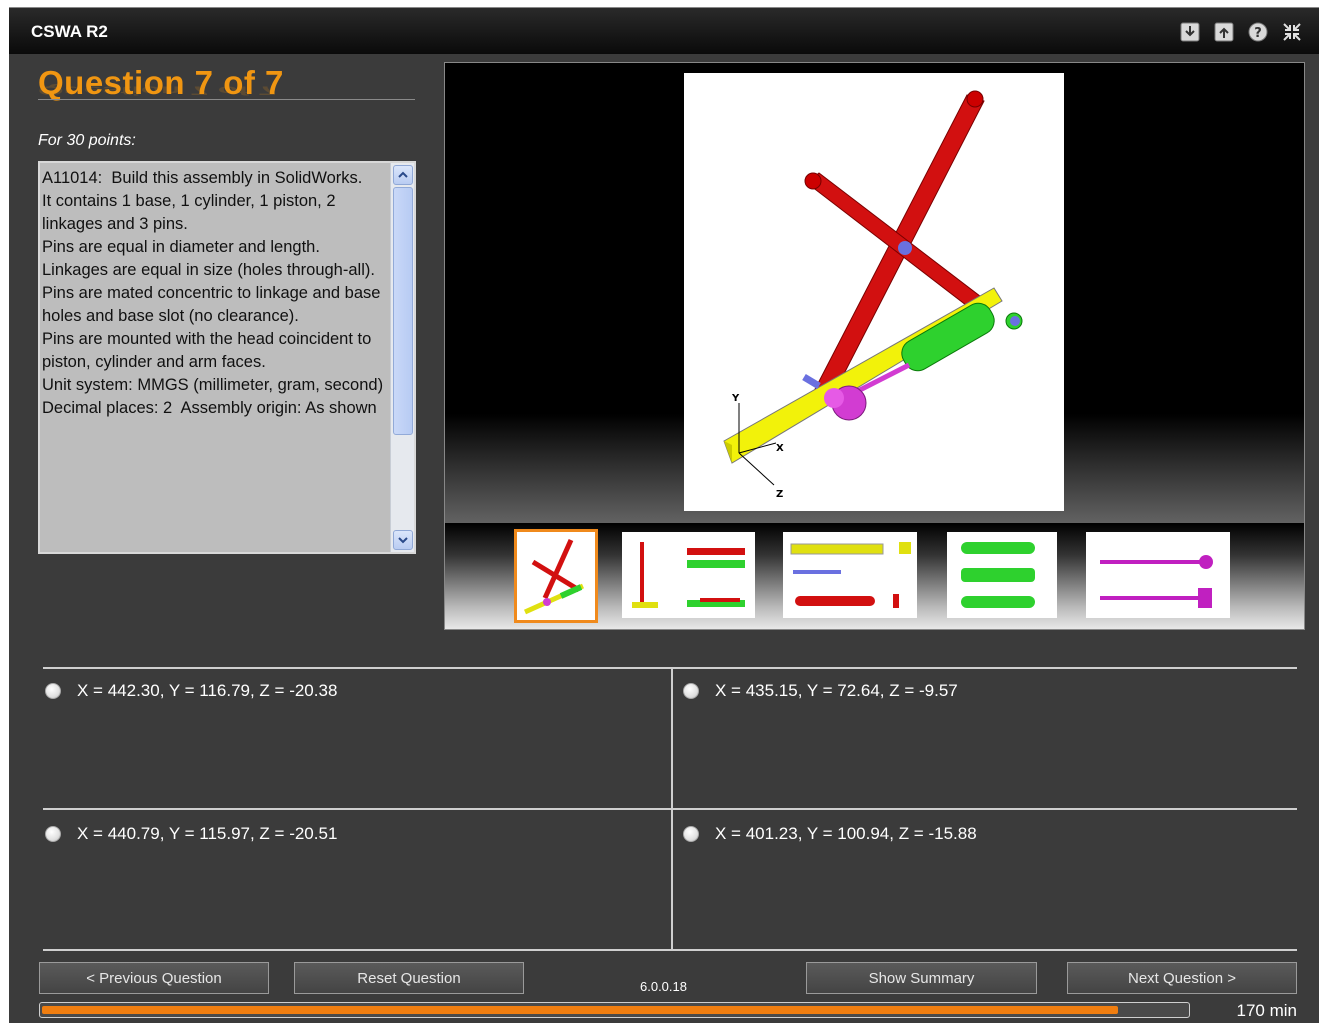 The height and width of the screenshot is (1023, 1319). What do you see at coordinates (670, 950) in the screenshot?
I see `answer-divider-bottom` at bounding box center [670, 950].